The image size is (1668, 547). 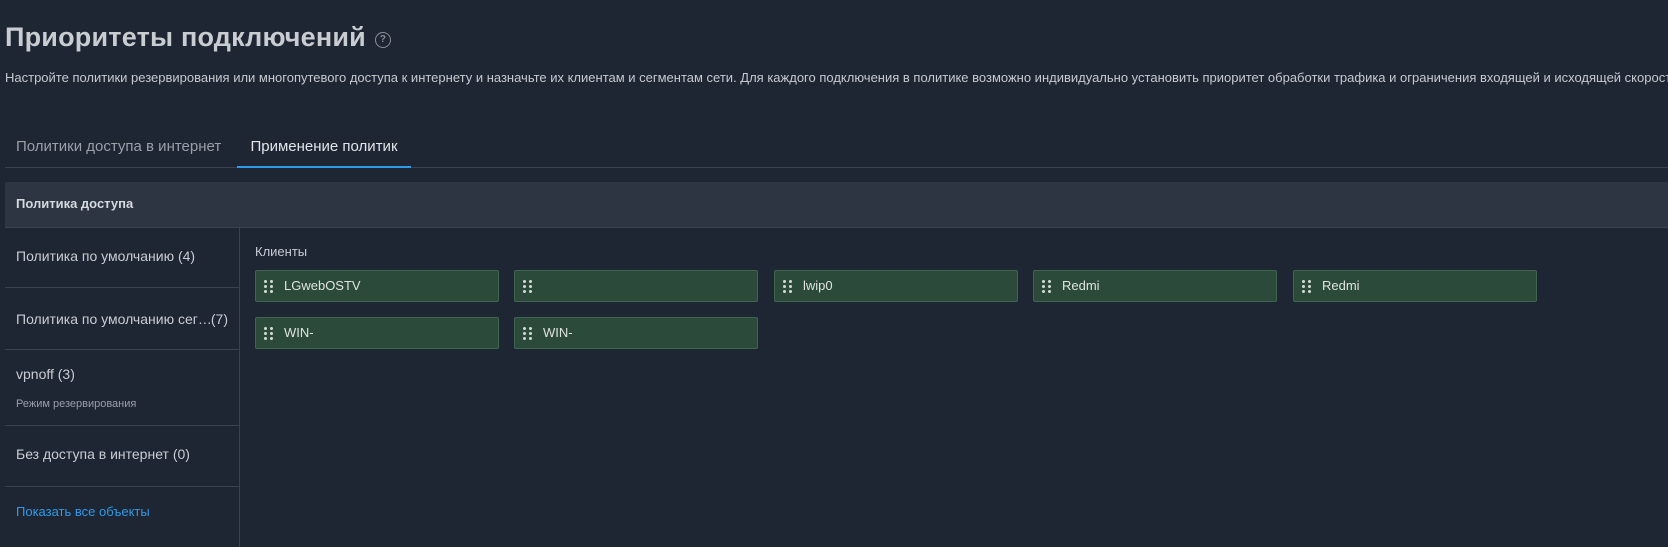 I want to click on client-chip: lwip0, so click(x=896, y=286).